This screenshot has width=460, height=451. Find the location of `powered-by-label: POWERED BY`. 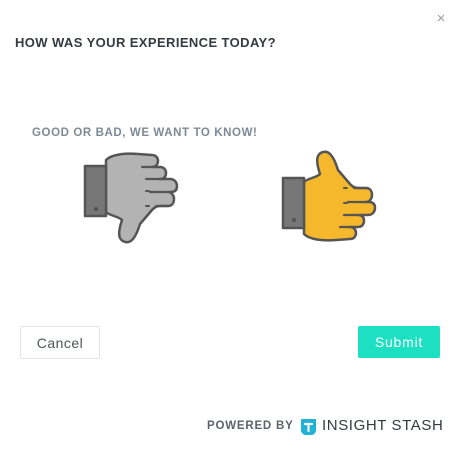

powered-by-label: POWERED BY is located at coordinates (250, 426).